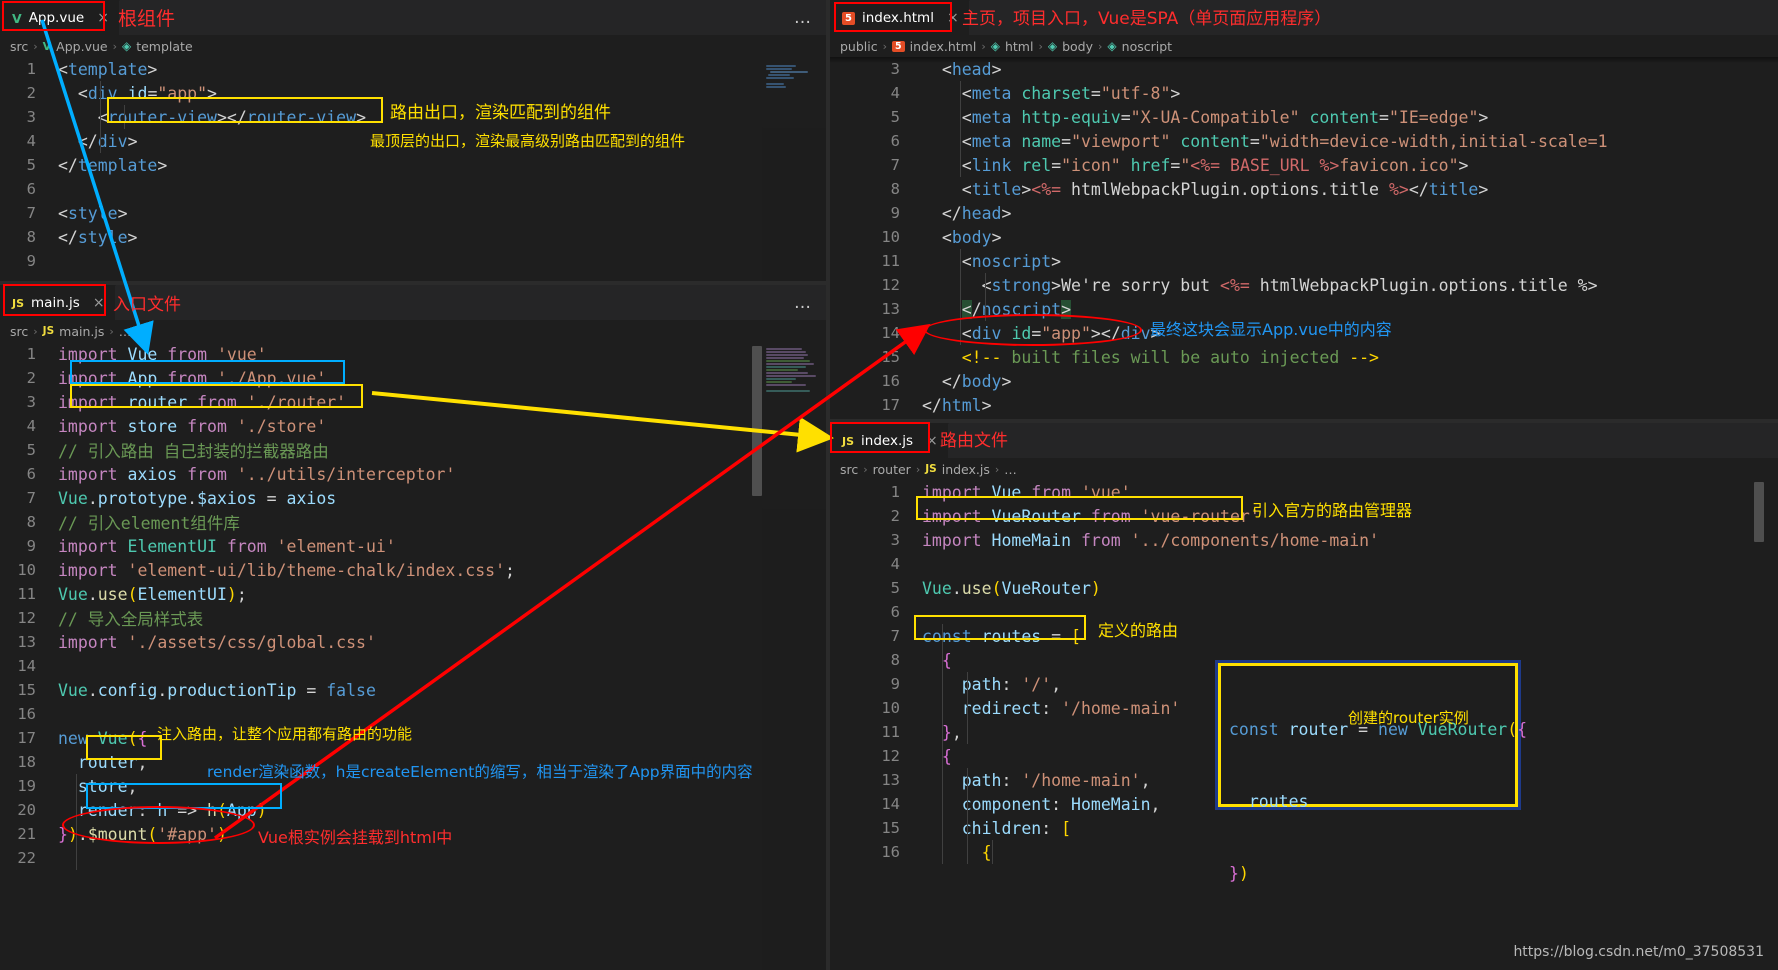 Image resolution: width=1778 pixels, height=970 pixels. What do you see at coordinates (413, 426) in the screenshot?
I see `code-line: 4 import store from './store'` at bounding box center [413, 426].